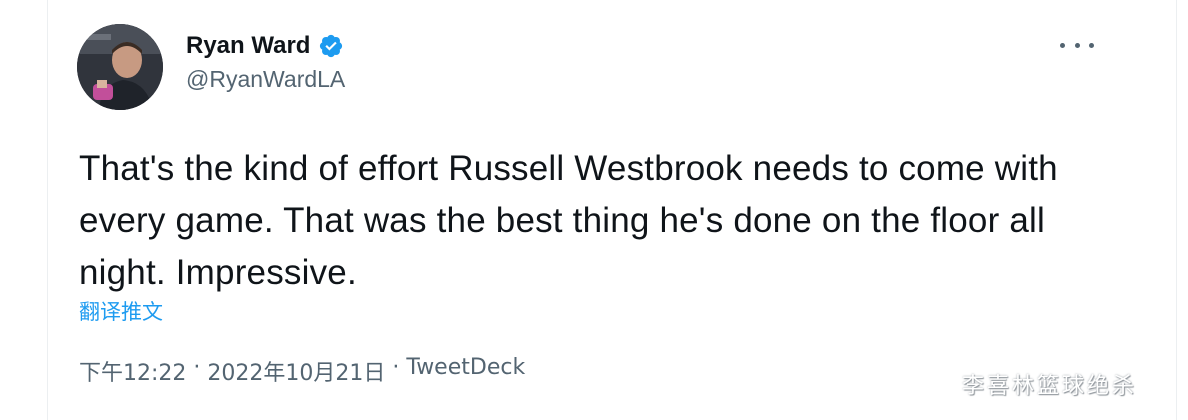 The width and height of the screenshot is (1188, 420). What do you see at coordinates (47, 210) in the screenshot?
I see `card-divider-left` at bounding box center [47, 210].